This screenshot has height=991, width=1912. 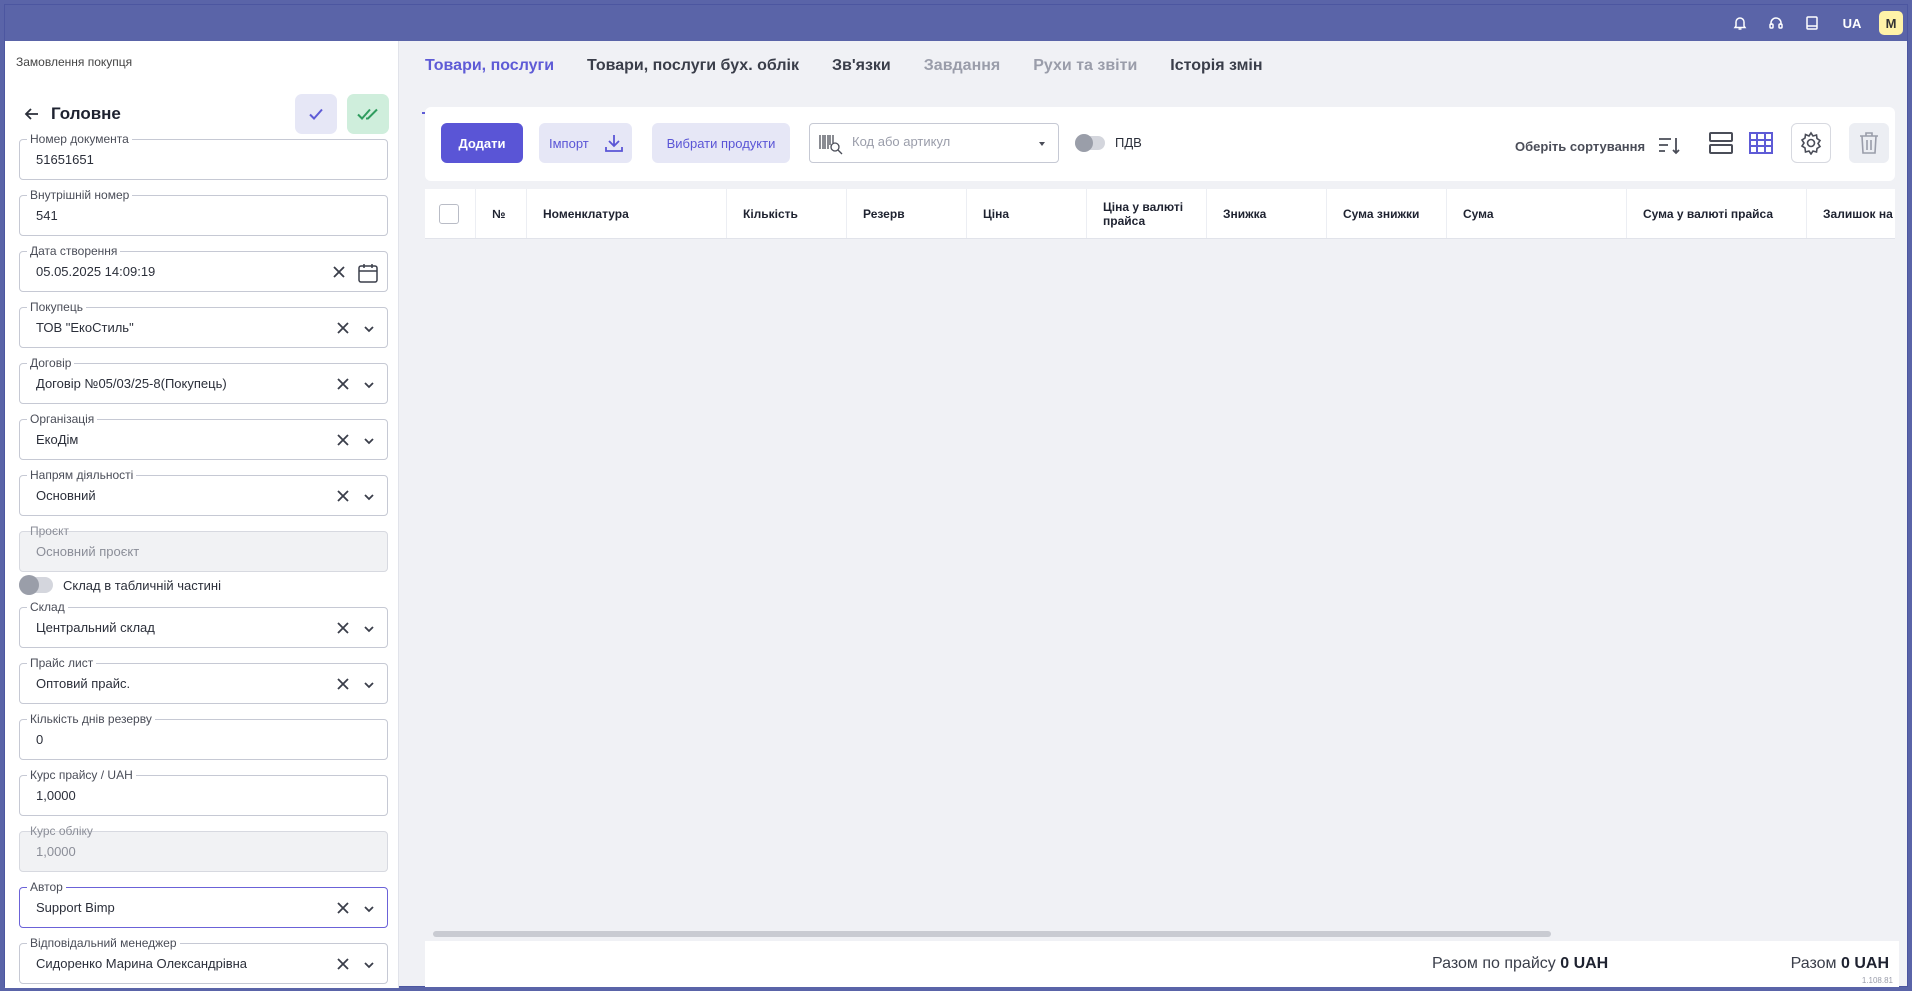 What do you see at coordinates (906, 213) in the screenshot?
I see `column-header: Резерв` at bounding box center [906, 213].